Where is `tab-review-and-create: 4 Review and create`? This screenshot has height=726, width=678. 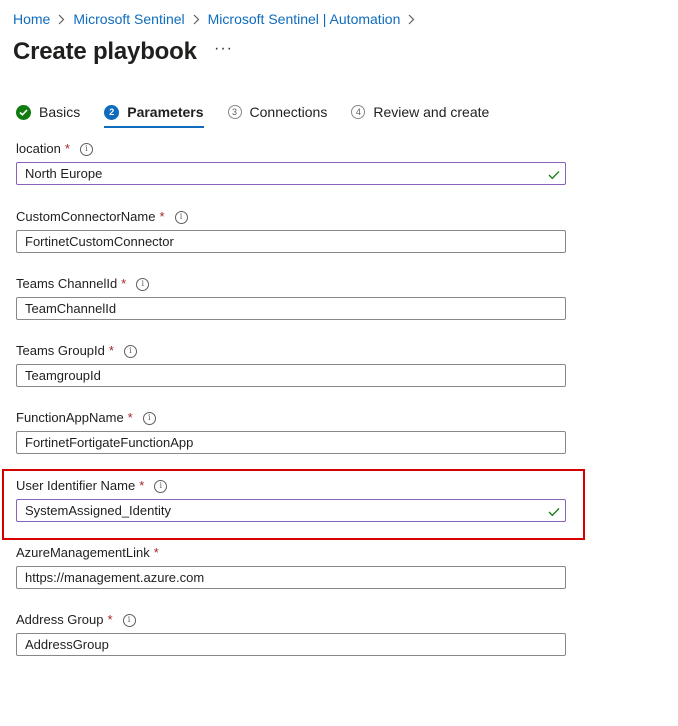 tab-review-and-create: 4 Review and create is located at coordinates (420, 112).